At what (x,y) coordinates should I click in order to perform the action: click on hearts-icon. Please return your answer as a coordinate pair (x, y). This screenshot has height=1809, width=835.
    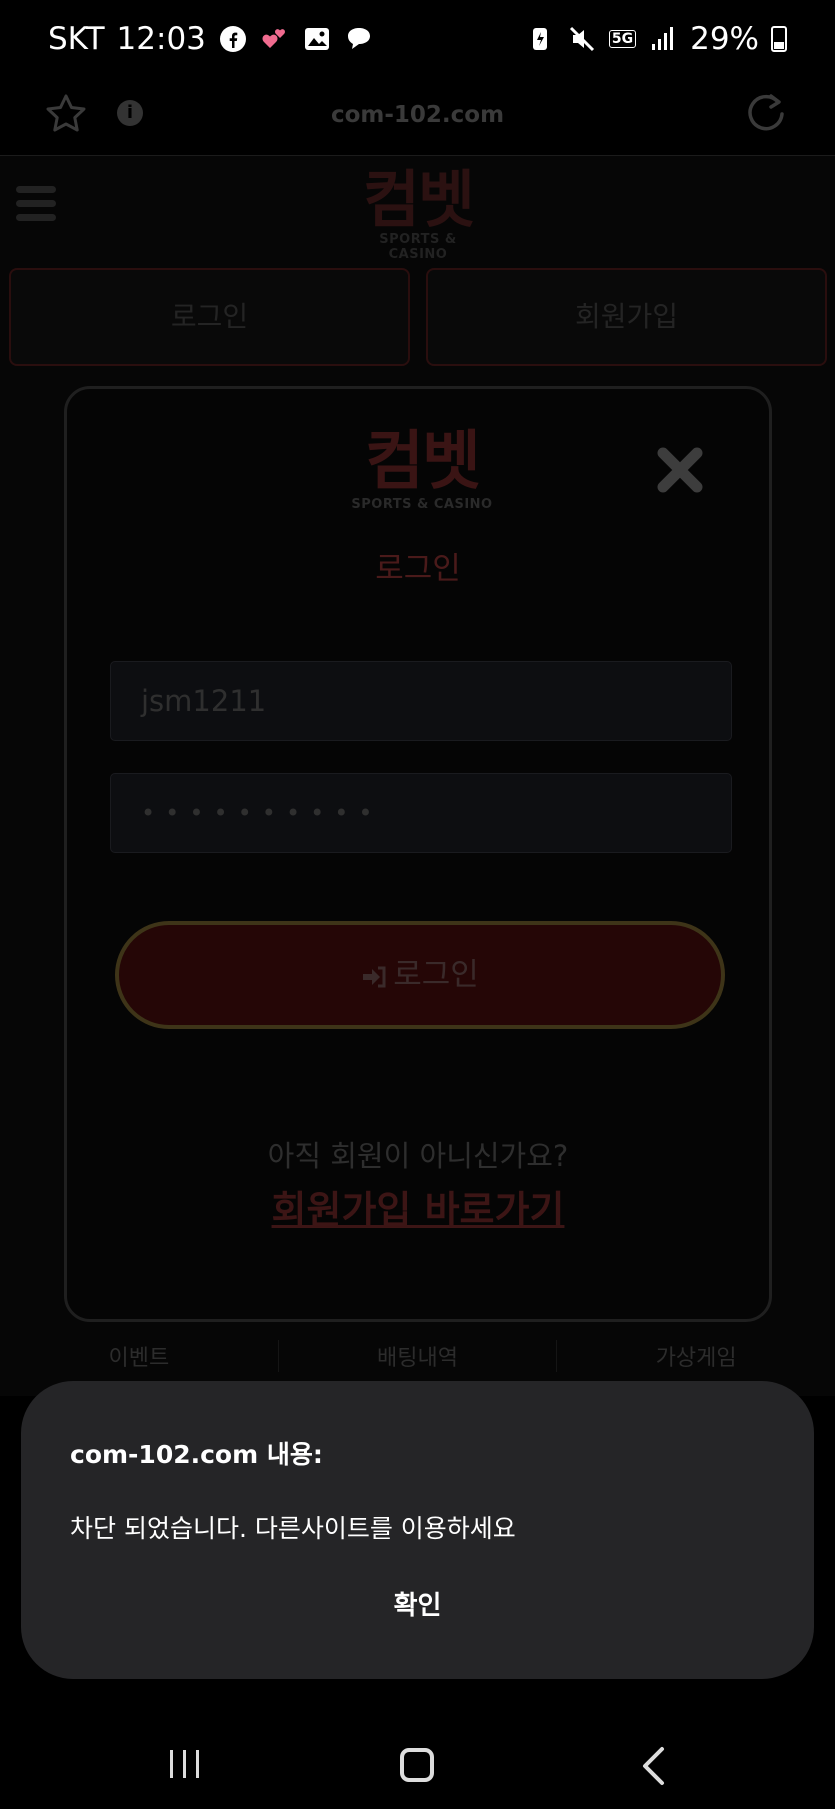
    Looking at the image, I should click on (273, 38).